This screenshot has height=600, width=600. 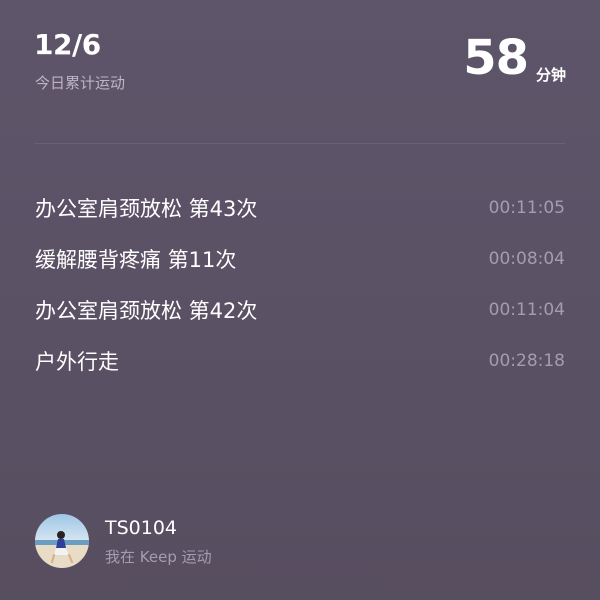 I want to click on date-label: 12/6, so click(x=67, y=44).